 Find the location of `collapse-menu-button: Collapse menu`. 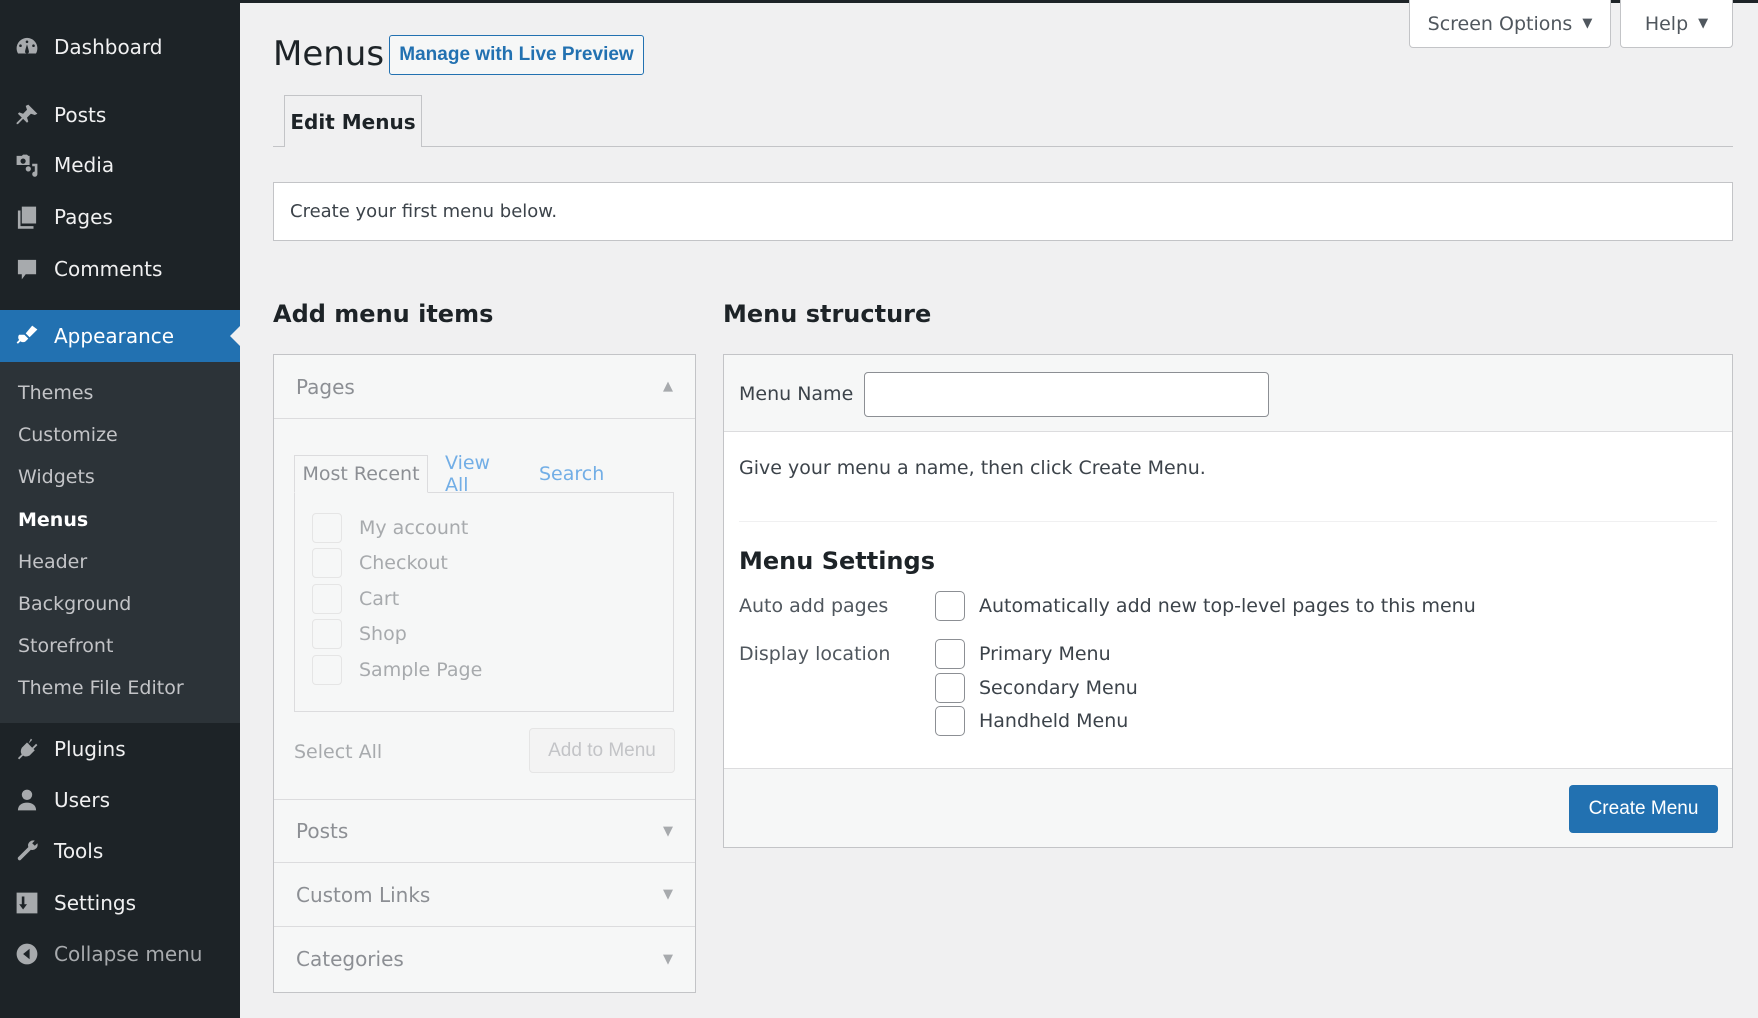

collapse-menu-button: Collapse menu is located at coordinates (120, 954).